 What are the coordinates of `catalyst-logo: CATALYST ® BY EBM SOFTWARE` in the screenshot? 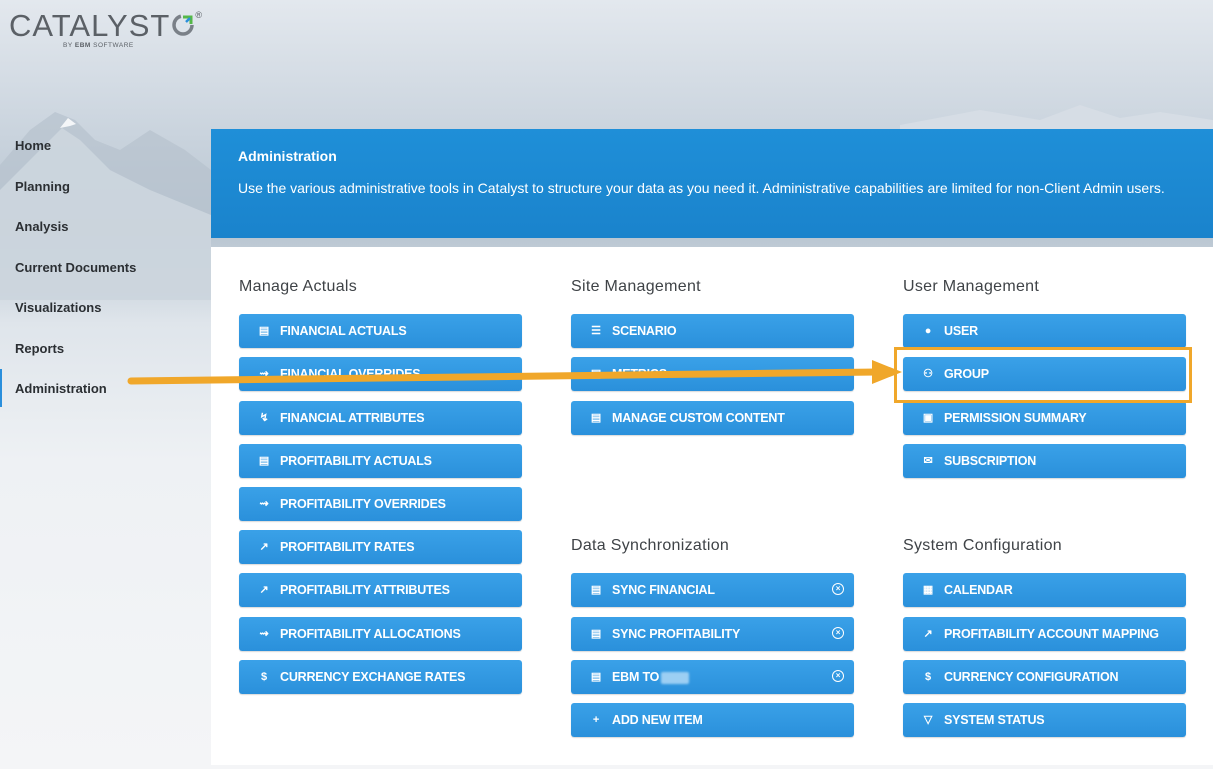 It's located at (105, 28).